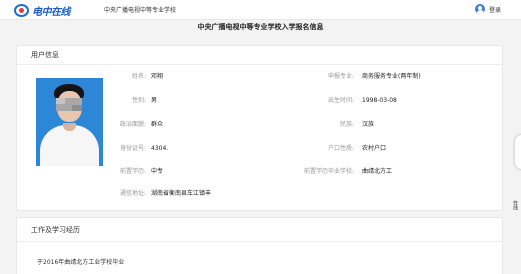 This screenshot has width=521, height=274. I want to click on face-mosaic, so click(69, 104).